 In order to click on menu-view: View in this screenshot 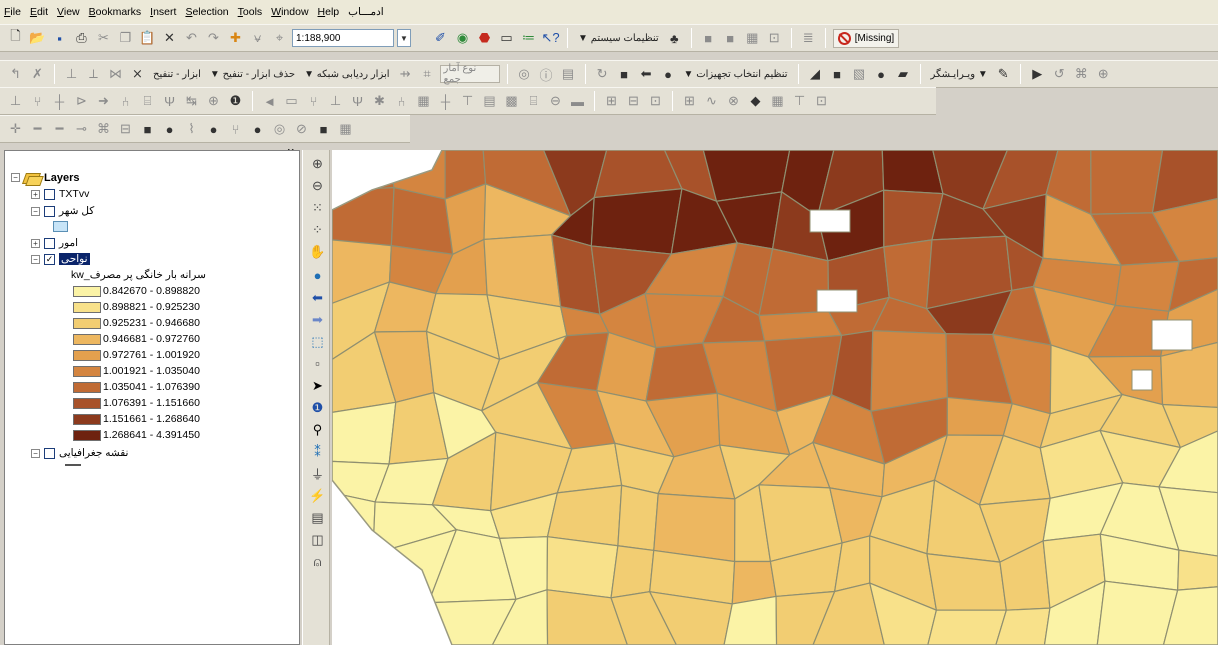, I will do `click(68, 12)`.